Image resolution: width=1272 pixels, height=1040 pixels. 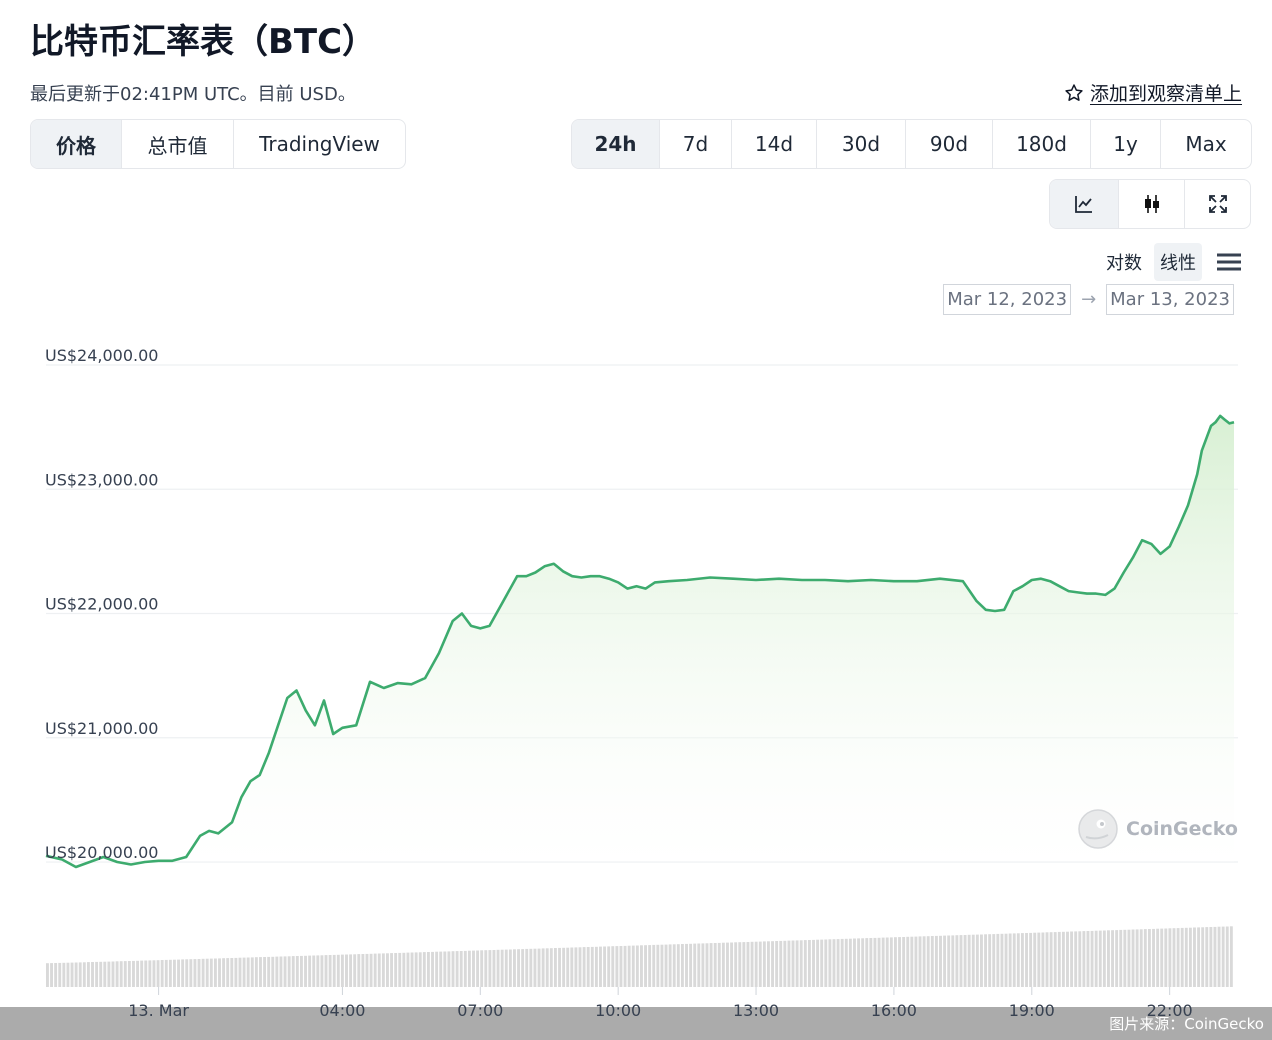 What do you see at coordinates (101, 479) in the screenshot?
I see `y-tick-label: US$23,000.00` at bounding box center [101, 479].